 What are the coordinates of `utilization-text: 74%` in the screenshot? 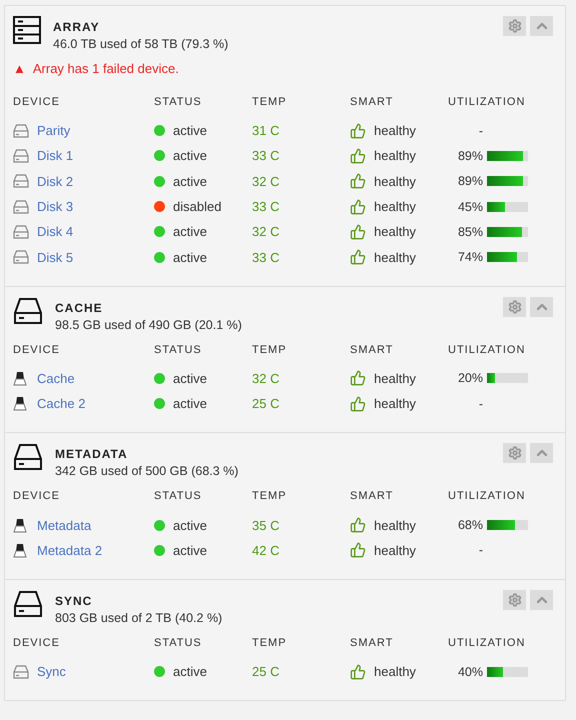 It's located at (469, 257).